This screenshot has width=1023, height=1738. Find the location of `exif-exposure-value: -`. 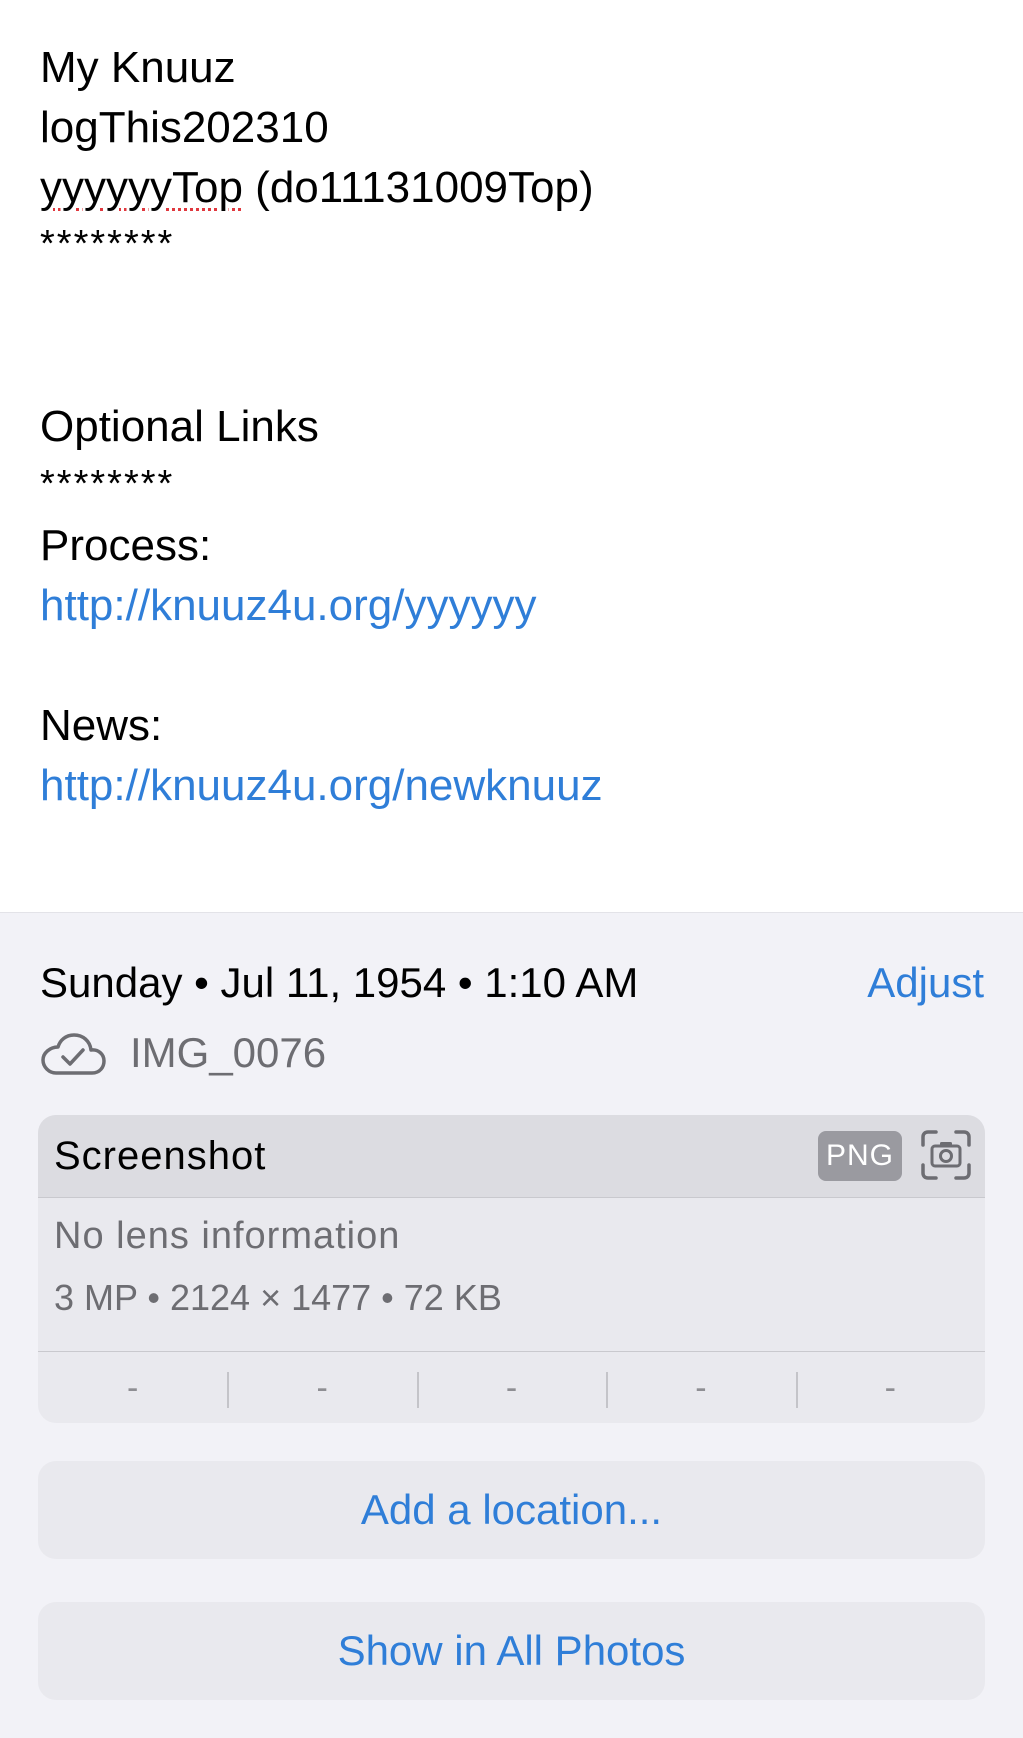

exif-exposure-value: - is located at coordinates (511, 1387).